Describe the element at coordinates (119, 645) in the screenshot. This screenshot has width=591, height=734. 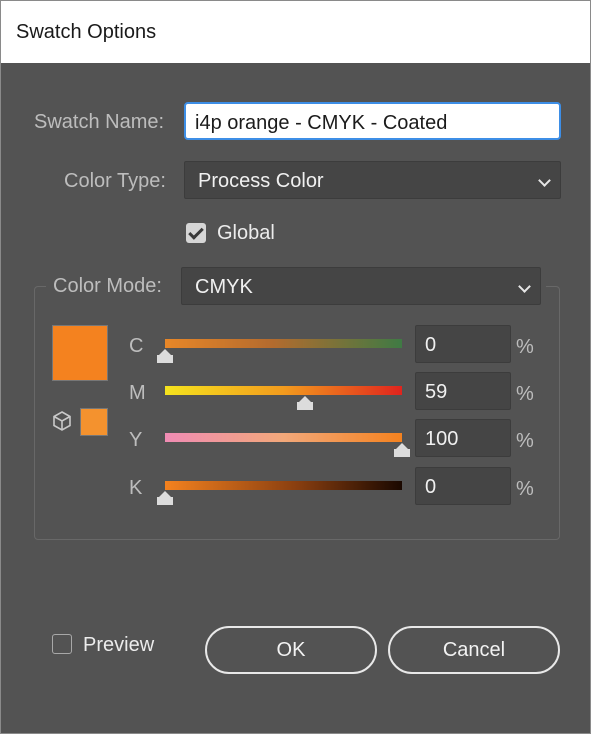
I see `preview-label: Preview` at that location.